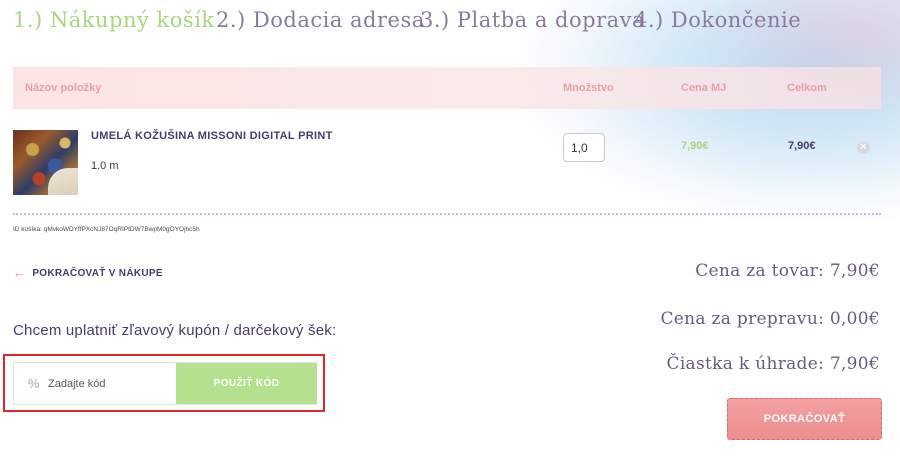 The image size is (900, 456). What do you see at coordinates (114, 20) in the screenshot?
I see `step-cart: 1.) Nákupný košík` at bounding box center [114, 20].